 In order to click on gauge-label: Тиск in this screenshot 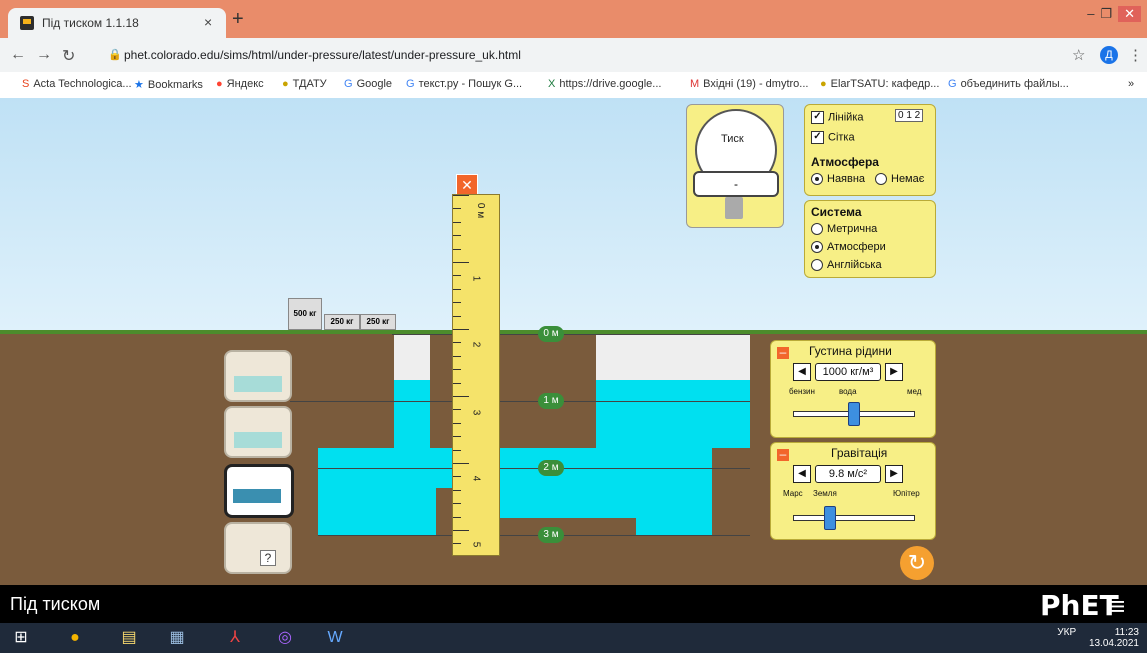, I will do `click(732, 139)`.